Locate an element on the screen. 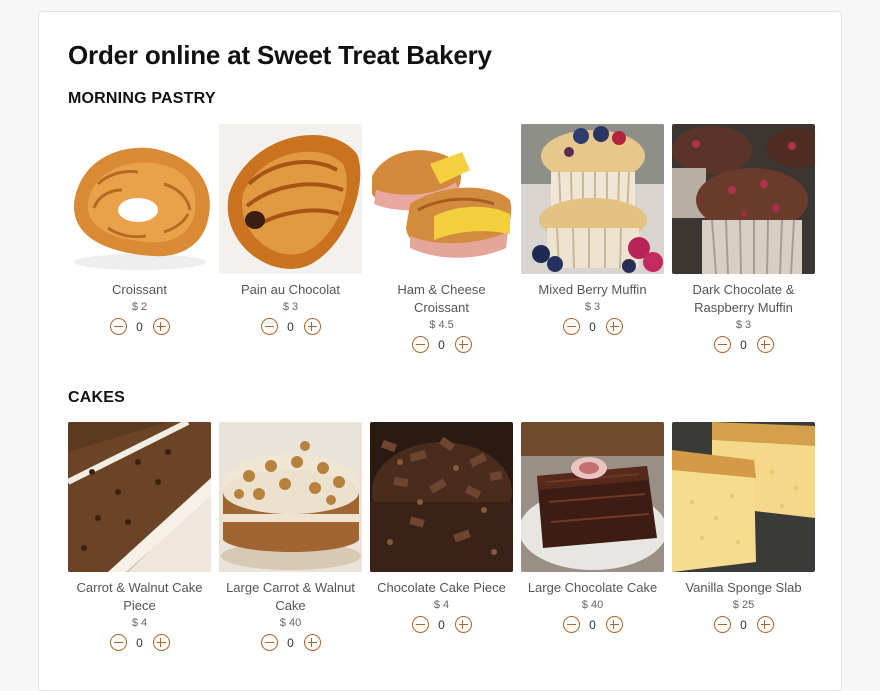 This screenshot has height=691, width=880. product-card-croissant: Croissant $ 2 0 is located at coordinates (139, 238).